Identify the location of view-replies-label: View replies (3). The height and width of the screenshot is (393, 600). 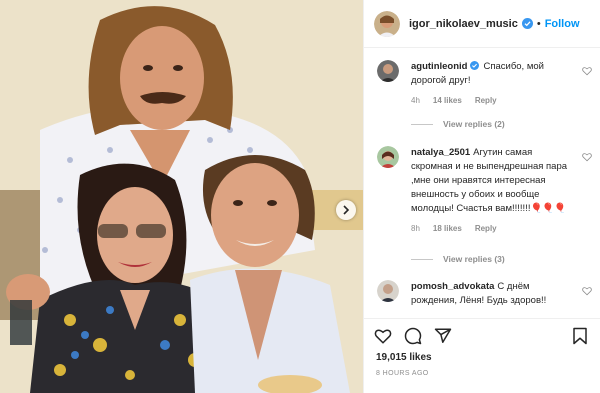
(474, 259).